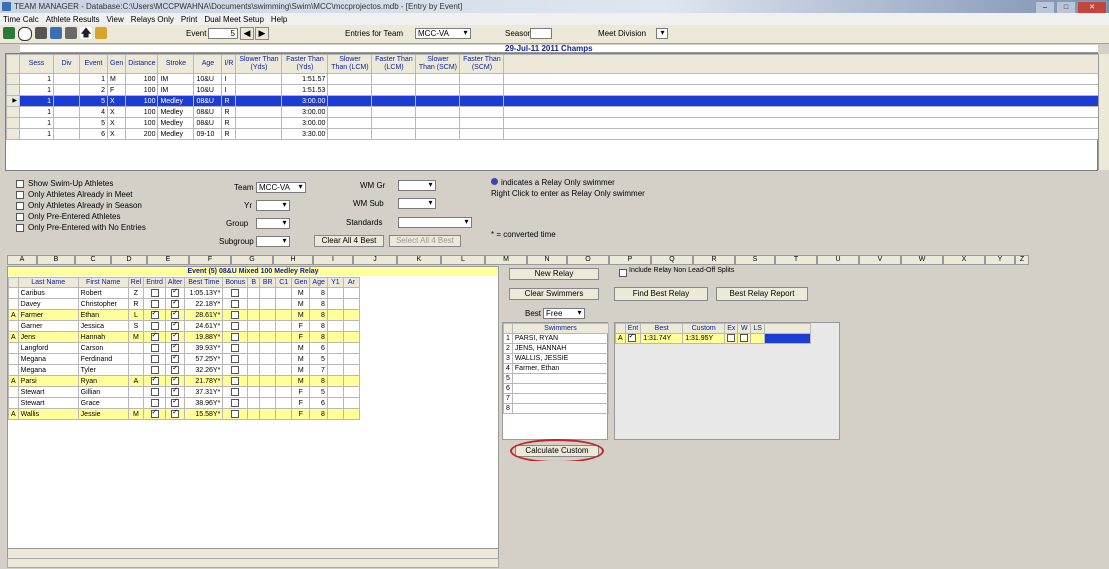 Image resolution: width=1109 pixels, height=569 pixels. Describe the element at coordinates (235, 282) in the screenshot. I see `athlete-column-header: Bonus` at that location.